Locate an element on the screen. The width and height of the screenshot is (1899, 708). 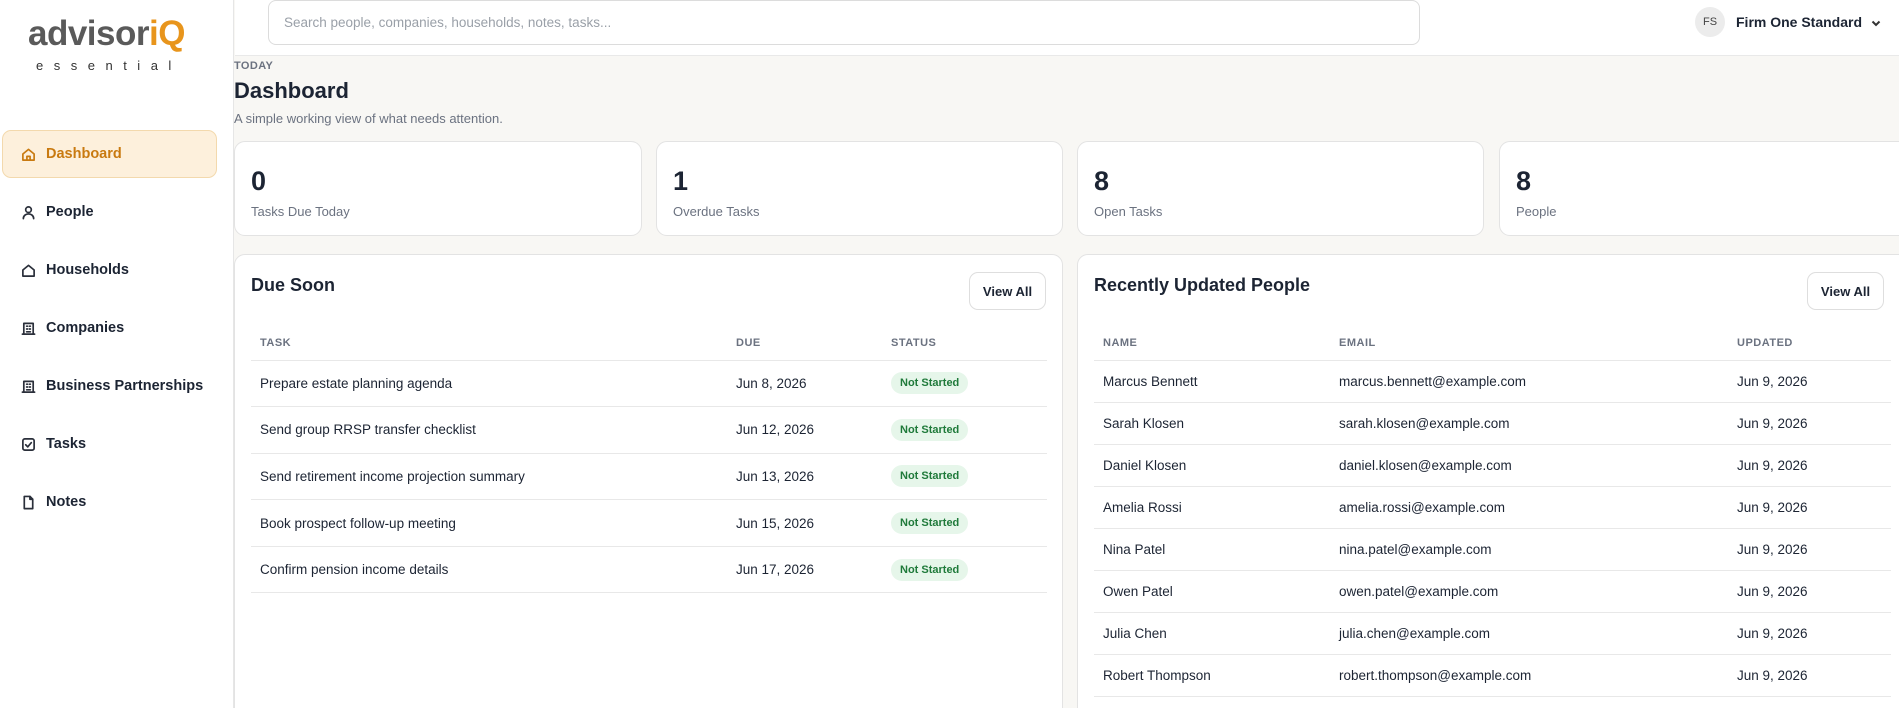
stat-card-overdue-tasks: 1 Overdue Tasks is located at coordinates (859, 188).